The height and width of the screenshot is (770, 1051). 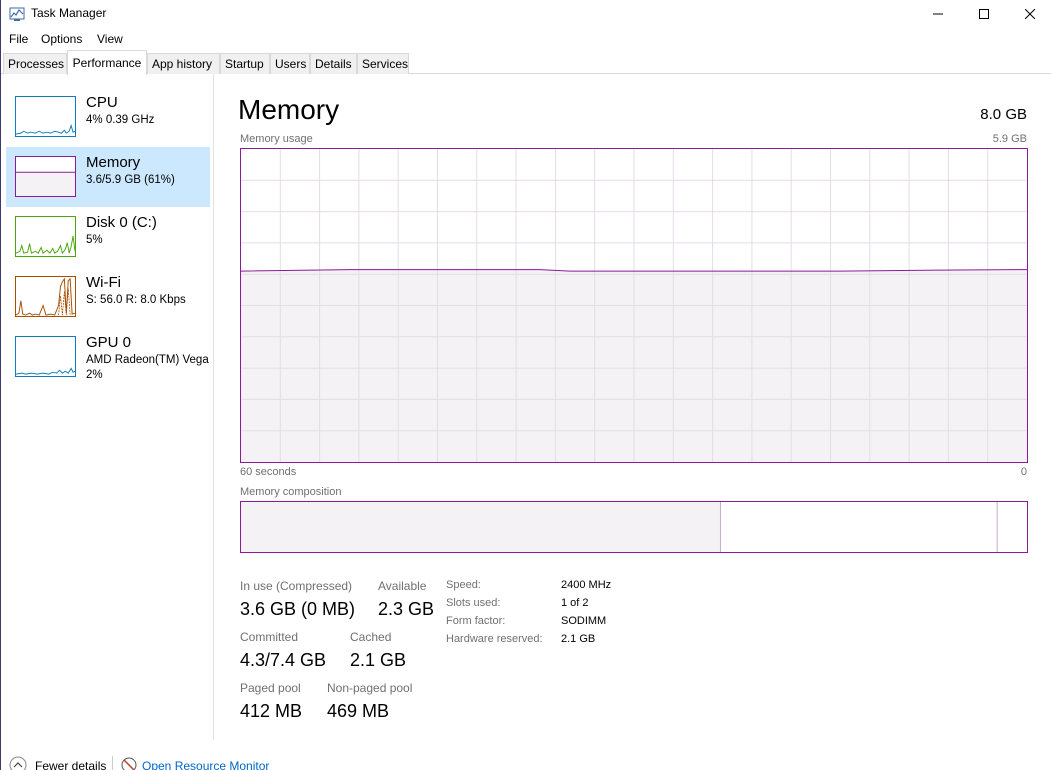 What do you see at coordinates (70, 764) in the screenshot?
I see `fewer-details-button: Fewer details` at bounding box center [70, 764].